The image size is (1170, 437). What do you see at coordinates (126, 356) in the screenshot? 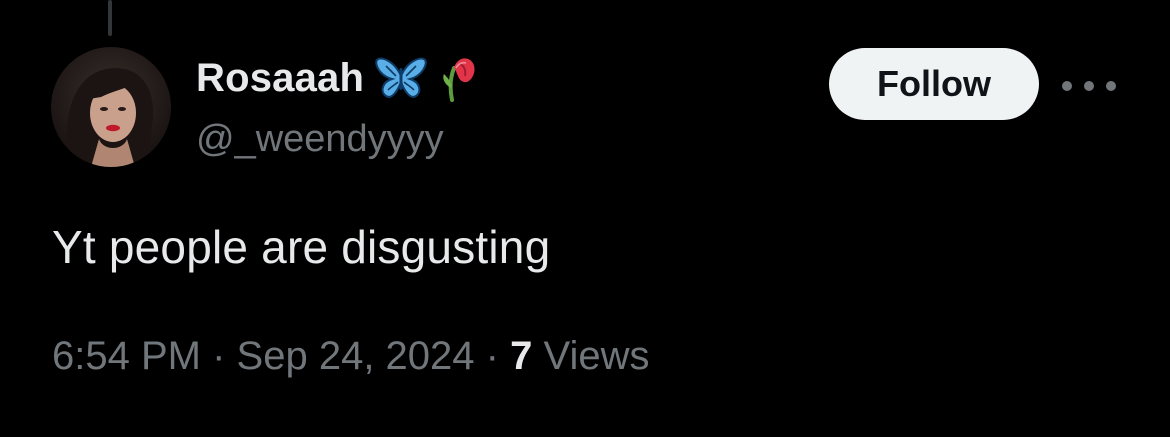
I see `tweet-time: 6:54 PM` at bounding box center [126, 356].